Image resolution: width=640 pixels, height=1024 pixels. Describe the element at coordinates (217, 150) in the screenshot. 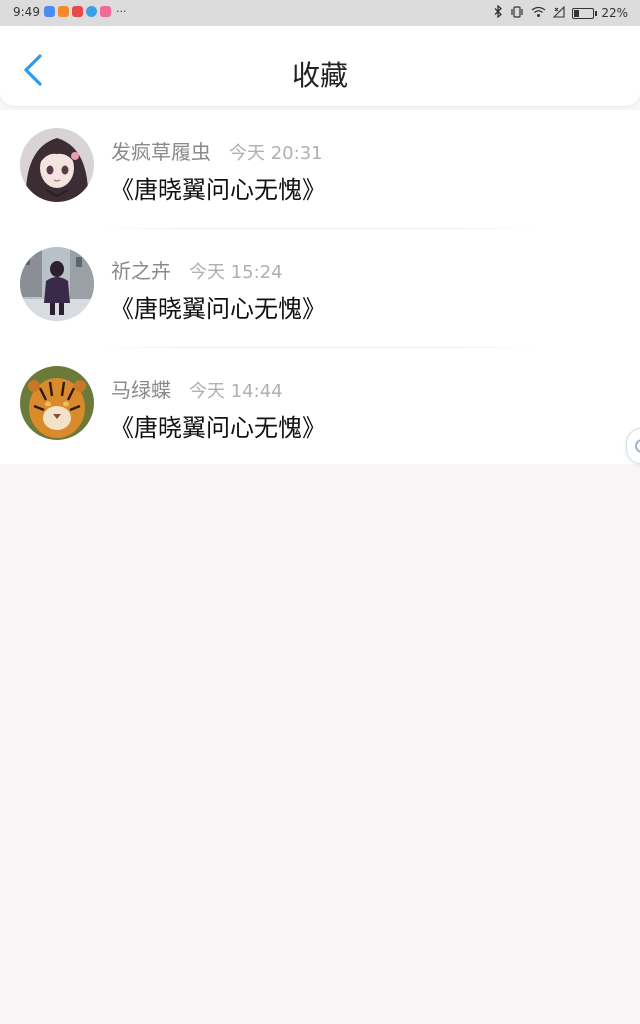

I see `item-meta: 发疯草履虫 今天 20:31` at that location.